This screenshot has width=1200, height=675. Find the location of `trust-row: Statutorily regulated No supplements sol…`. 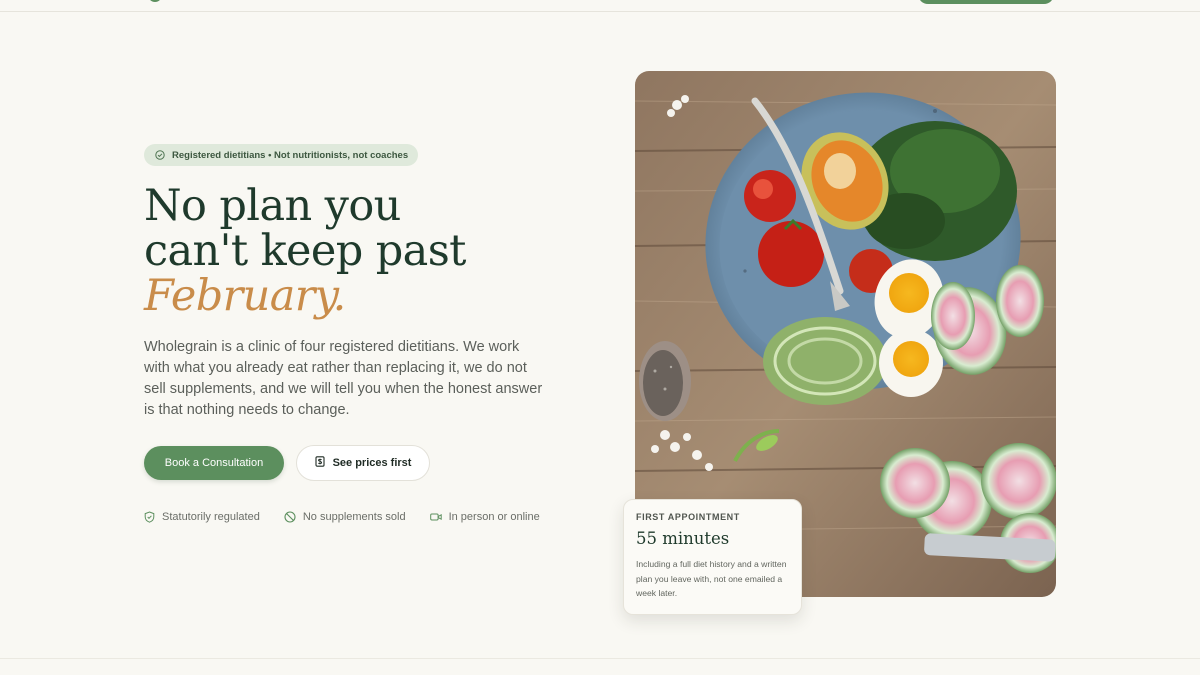

trust-row: Statutorily regulated No supplements sol… is located at coordinates (342, 517).